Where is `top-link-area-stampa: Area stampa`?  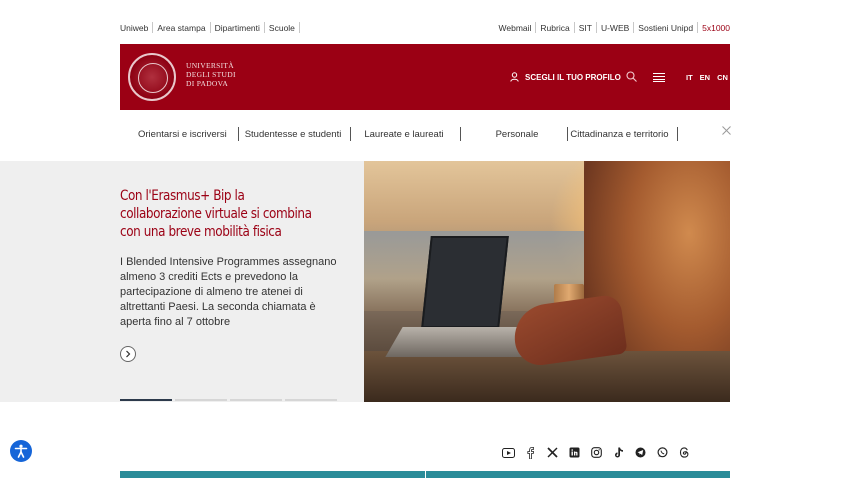 top-link-area-stampa: Area stampa is located at coordinates (181, 28).